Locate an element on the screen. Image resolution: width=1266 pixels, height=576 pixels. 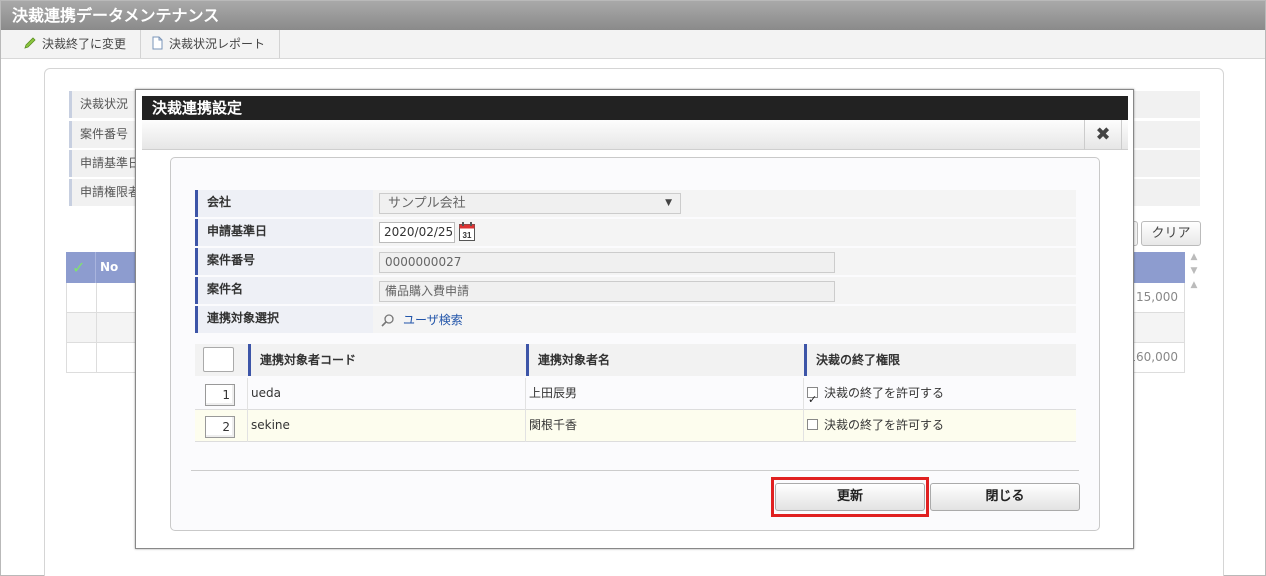
target-label: 連携対象選択 is located at coordinates (284, 319).